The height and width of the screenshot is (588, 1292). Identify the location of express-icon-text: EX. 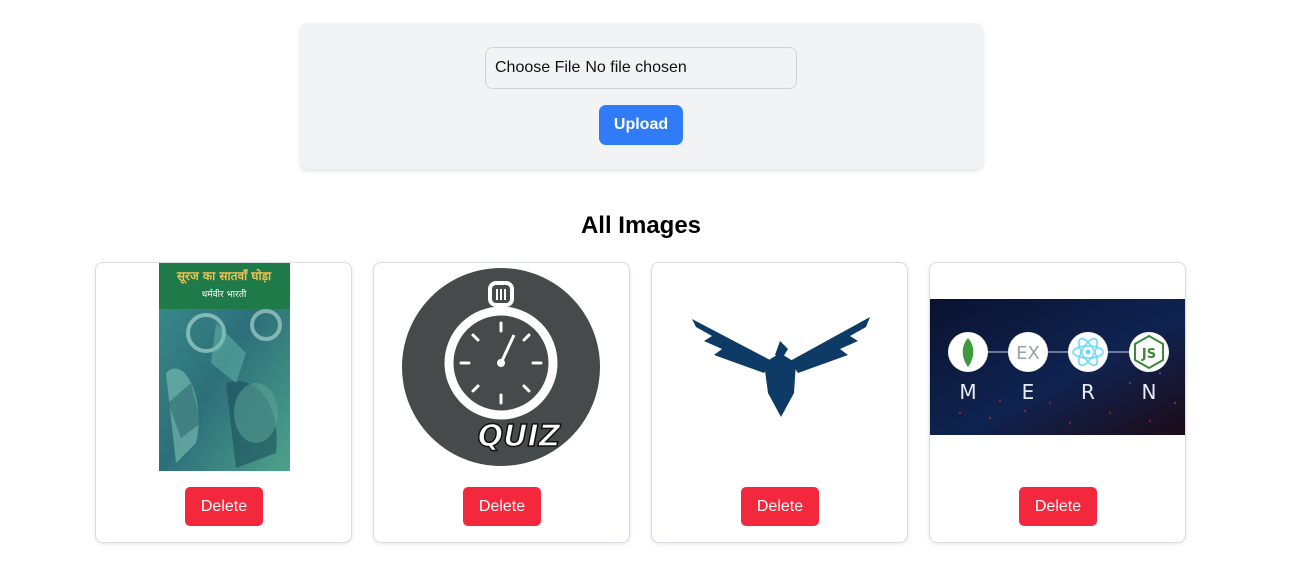
(1028, 353).